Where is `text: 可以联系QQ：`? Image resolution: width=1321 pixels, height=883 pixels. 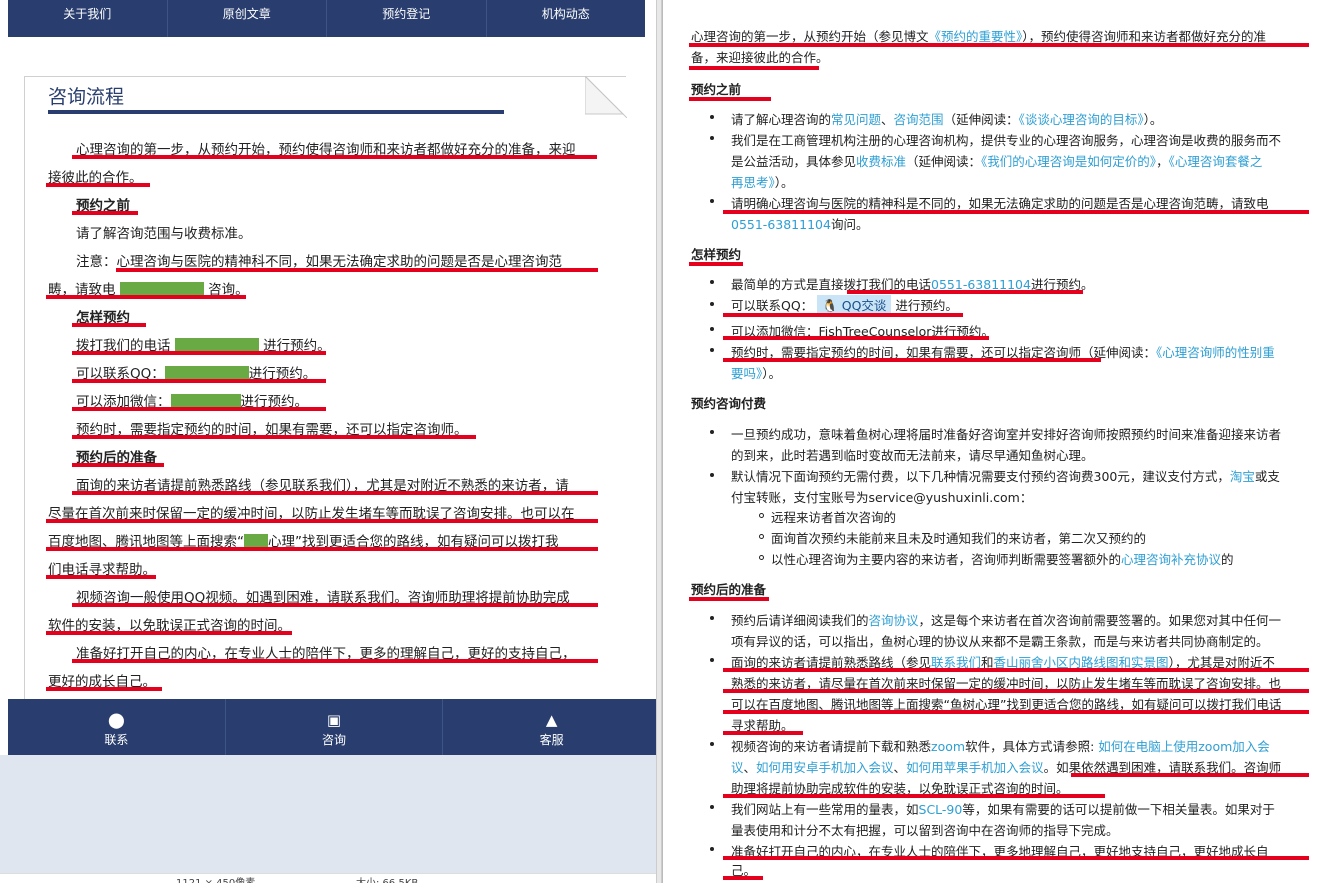
text: 可以联系QQ： is located at coordinates (772, 305).